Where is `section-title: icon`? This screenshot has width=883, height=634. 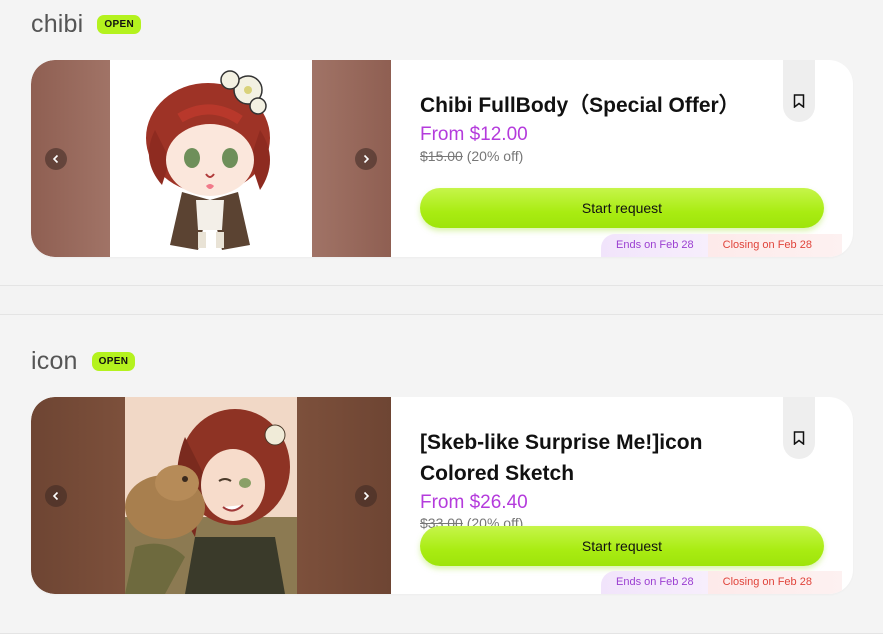
section-title: icon is located at coordinates (54, 361).